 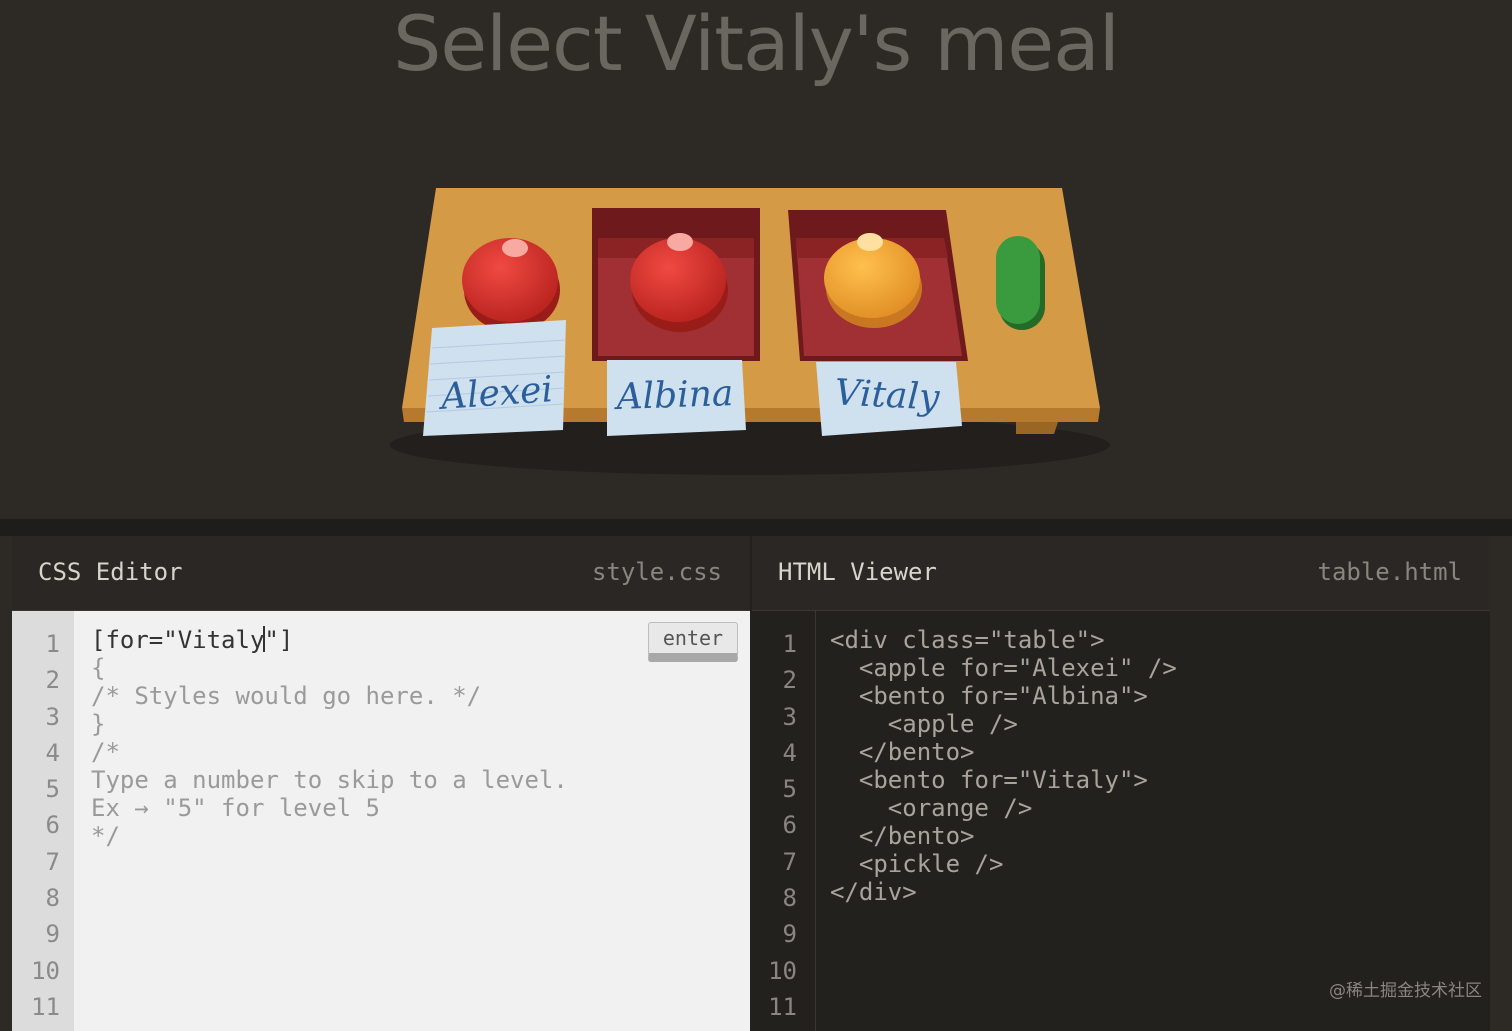 What do you see at coordinates (497, 393) in the screenshot?
I see `nametag-label-alexei: Alexei` at bounding box center [497, 393].